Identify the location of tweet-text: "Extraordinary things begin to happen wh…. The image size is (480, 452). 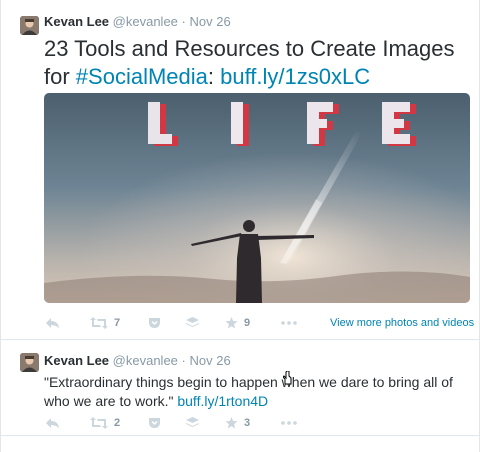
(254, 392).